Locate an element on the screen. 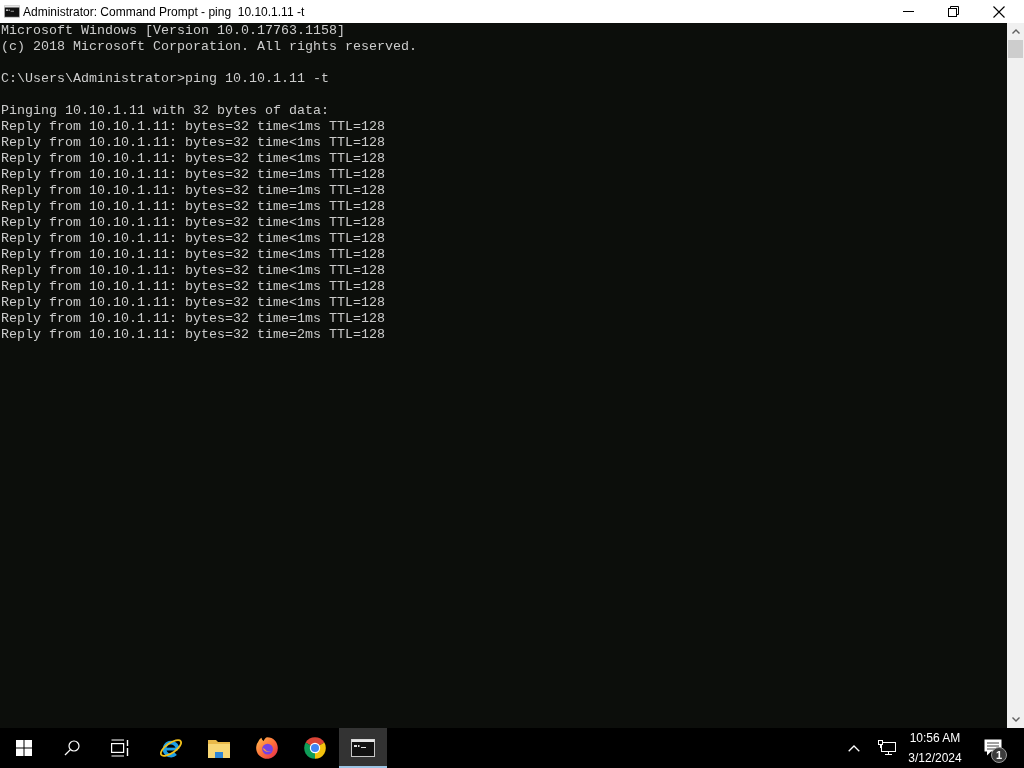  console-icon is located at coordinates (363, 748).